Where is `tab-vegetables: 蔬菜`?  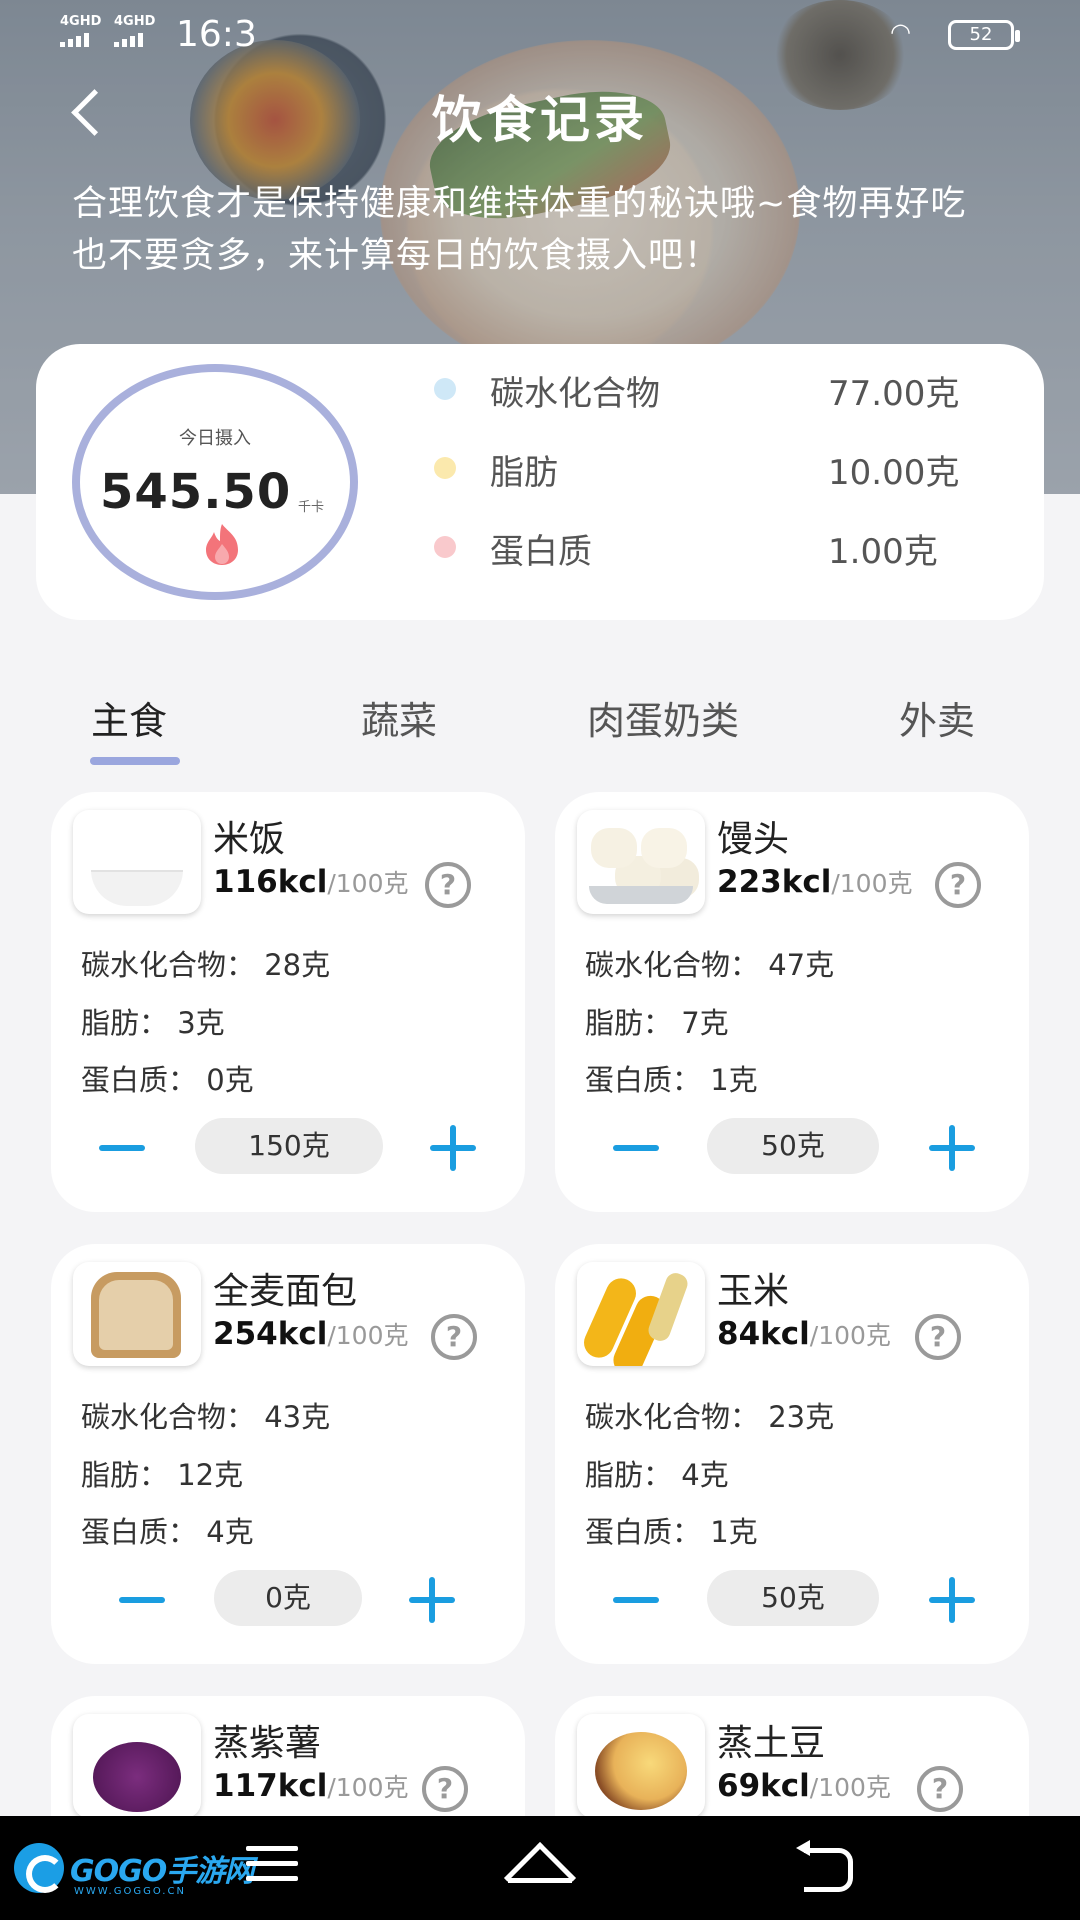
tab-vegetables: 蔬菜 is located at coordinates (399, 717).